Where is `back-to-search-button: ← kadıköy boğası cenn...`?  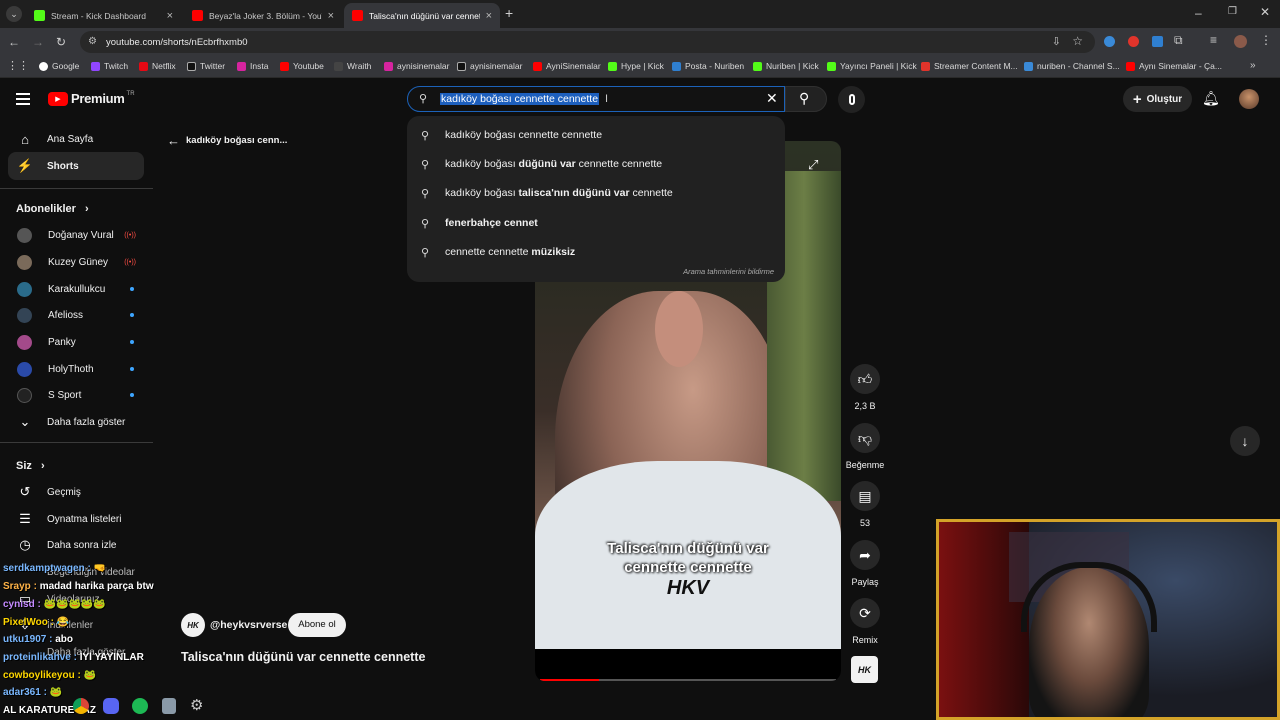
back-to-search-button: ← kadıköy boğası cenn... is located at coordinates (227, 140).